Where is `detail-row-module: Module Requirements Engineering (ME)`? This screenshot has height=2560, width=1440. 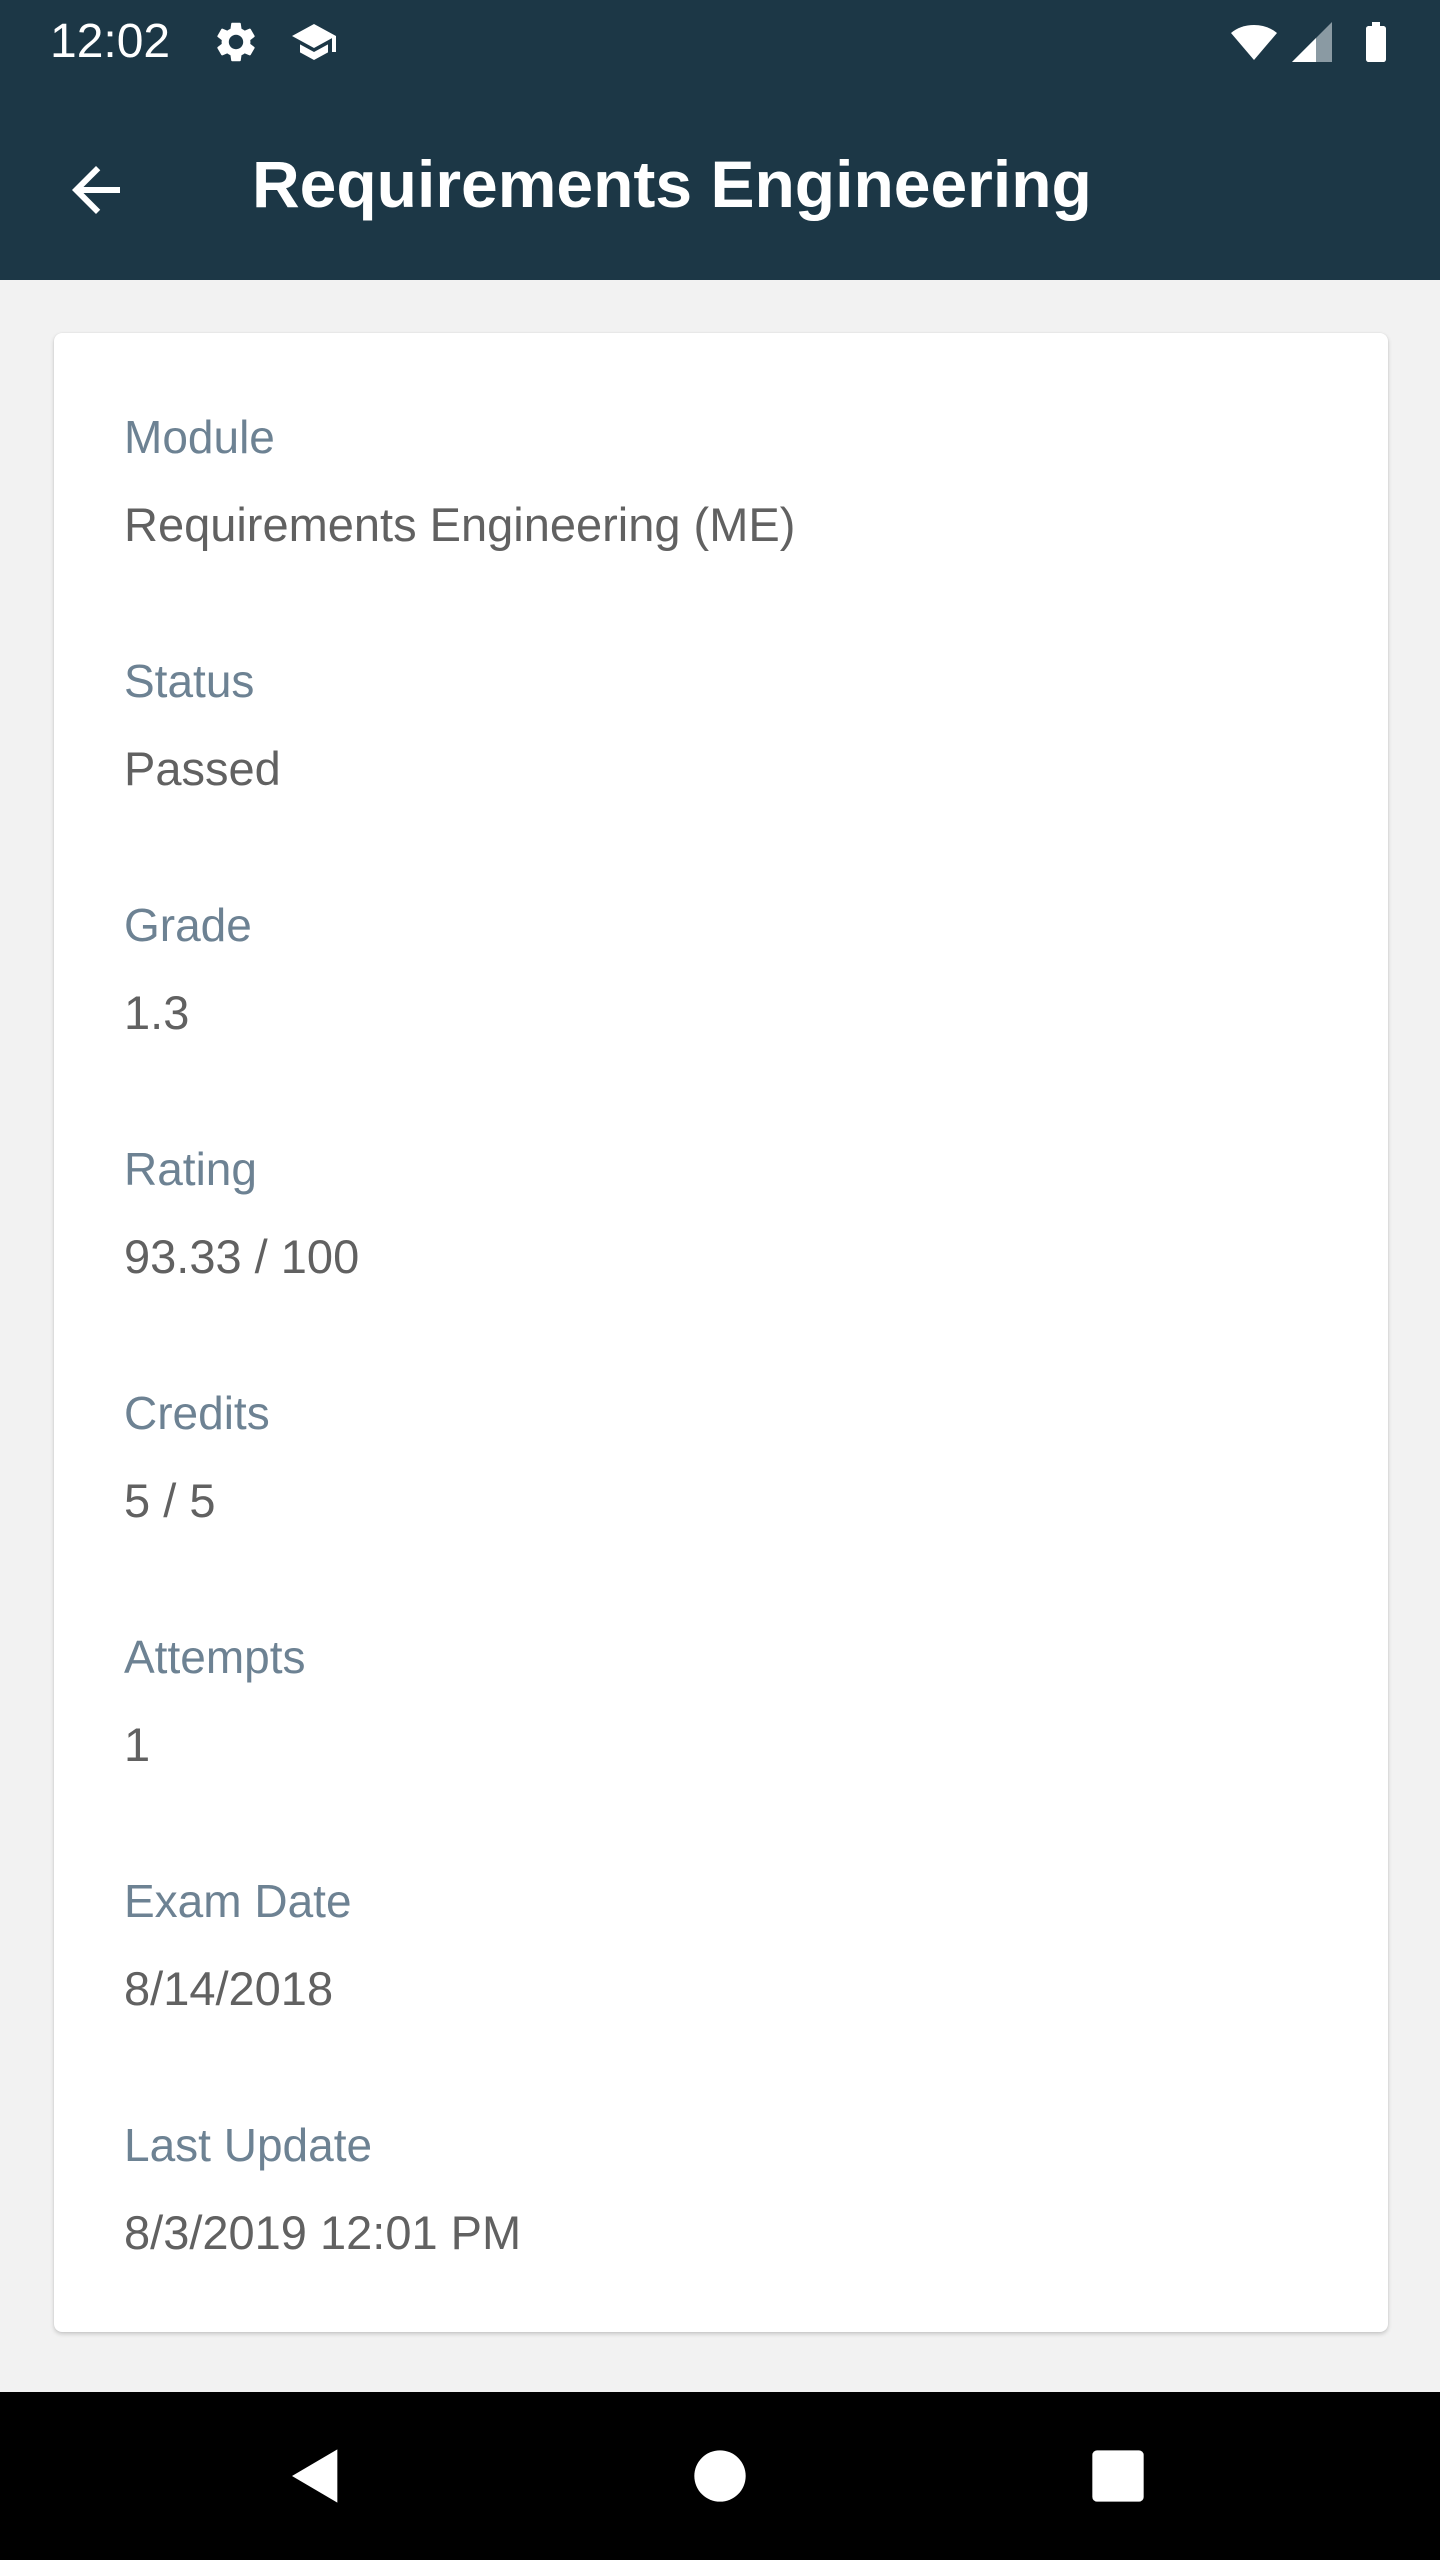
detail-row-module: Module Requirements Engineering (ME) is located at coordinates (459, 481).